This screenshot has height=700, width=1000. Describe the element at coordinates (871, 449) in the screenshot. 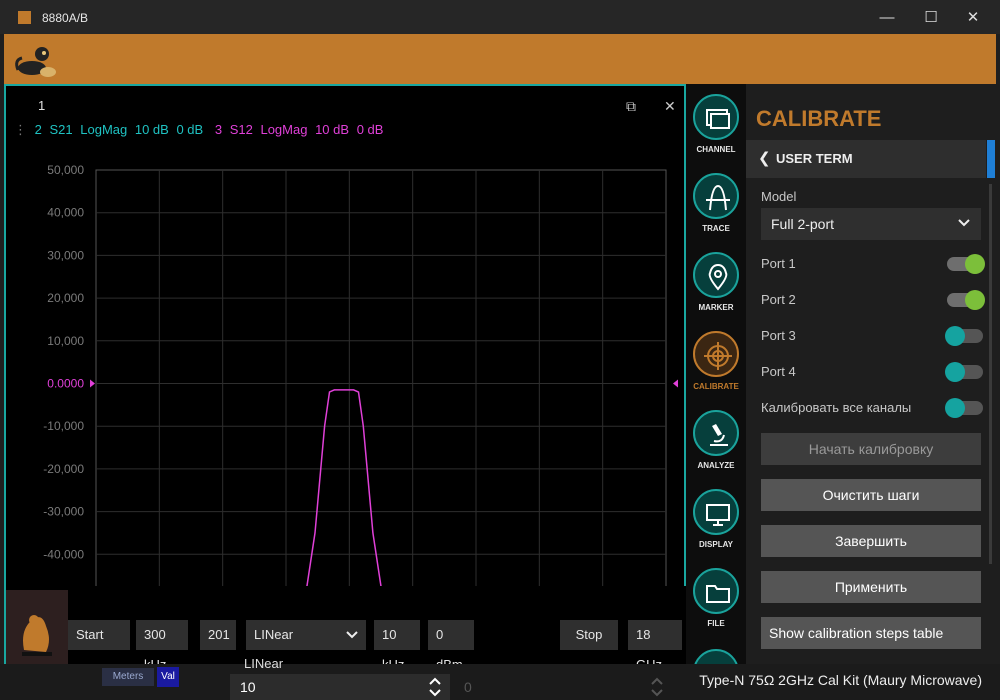

I see `start-calibration-button: Начать калибровку` at that location.